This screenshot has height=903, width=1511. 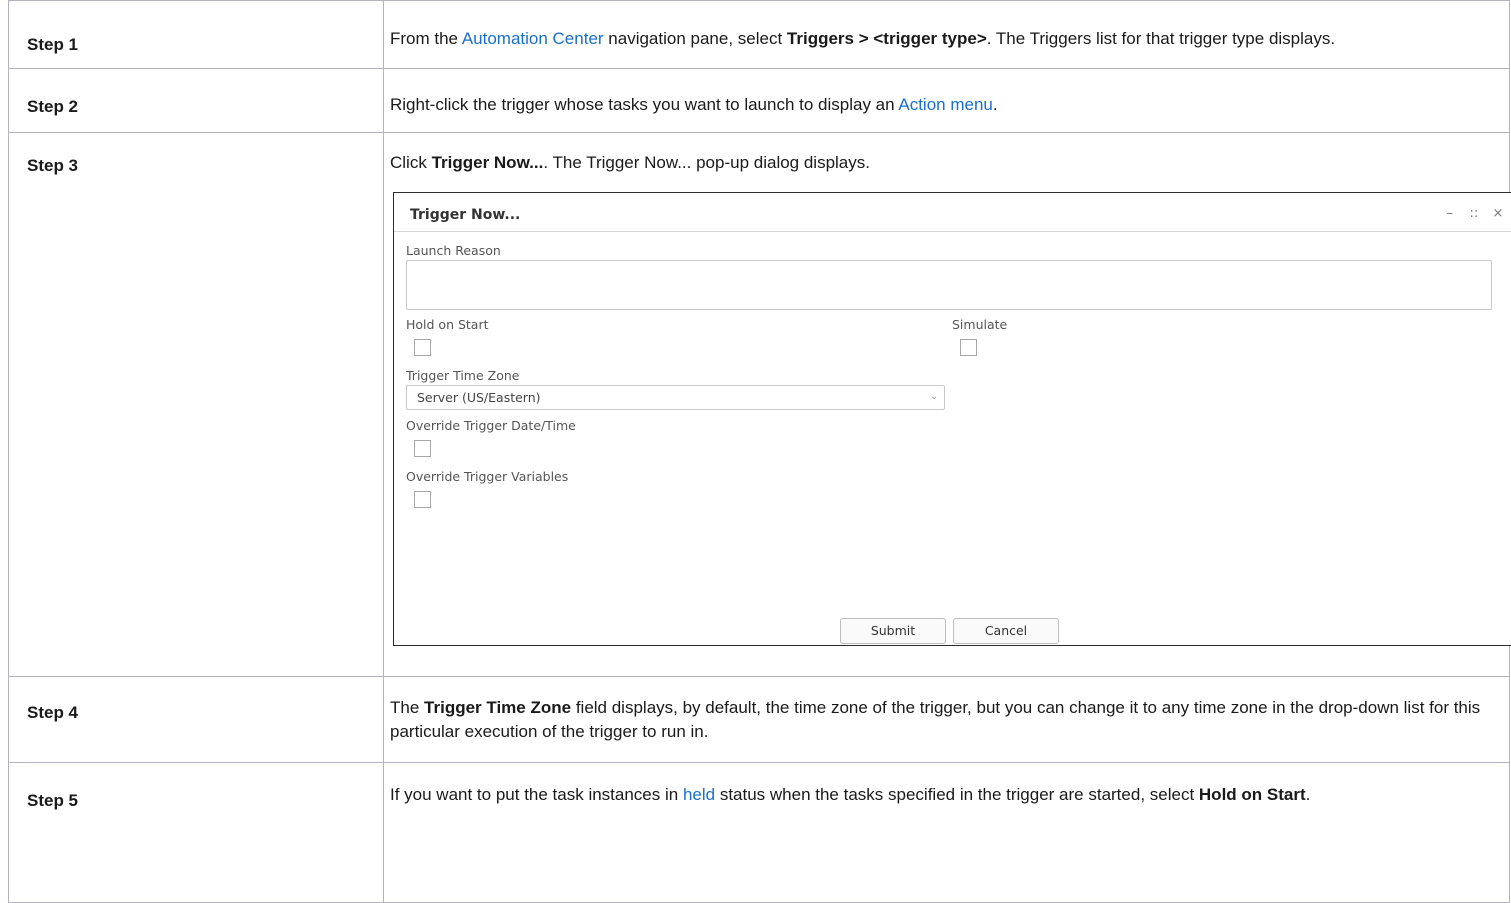 What do you see at coordinates (934, 397) in the screenshot?
I see `chevron-down-icon: ⌄` at bounding box center [934, 397].